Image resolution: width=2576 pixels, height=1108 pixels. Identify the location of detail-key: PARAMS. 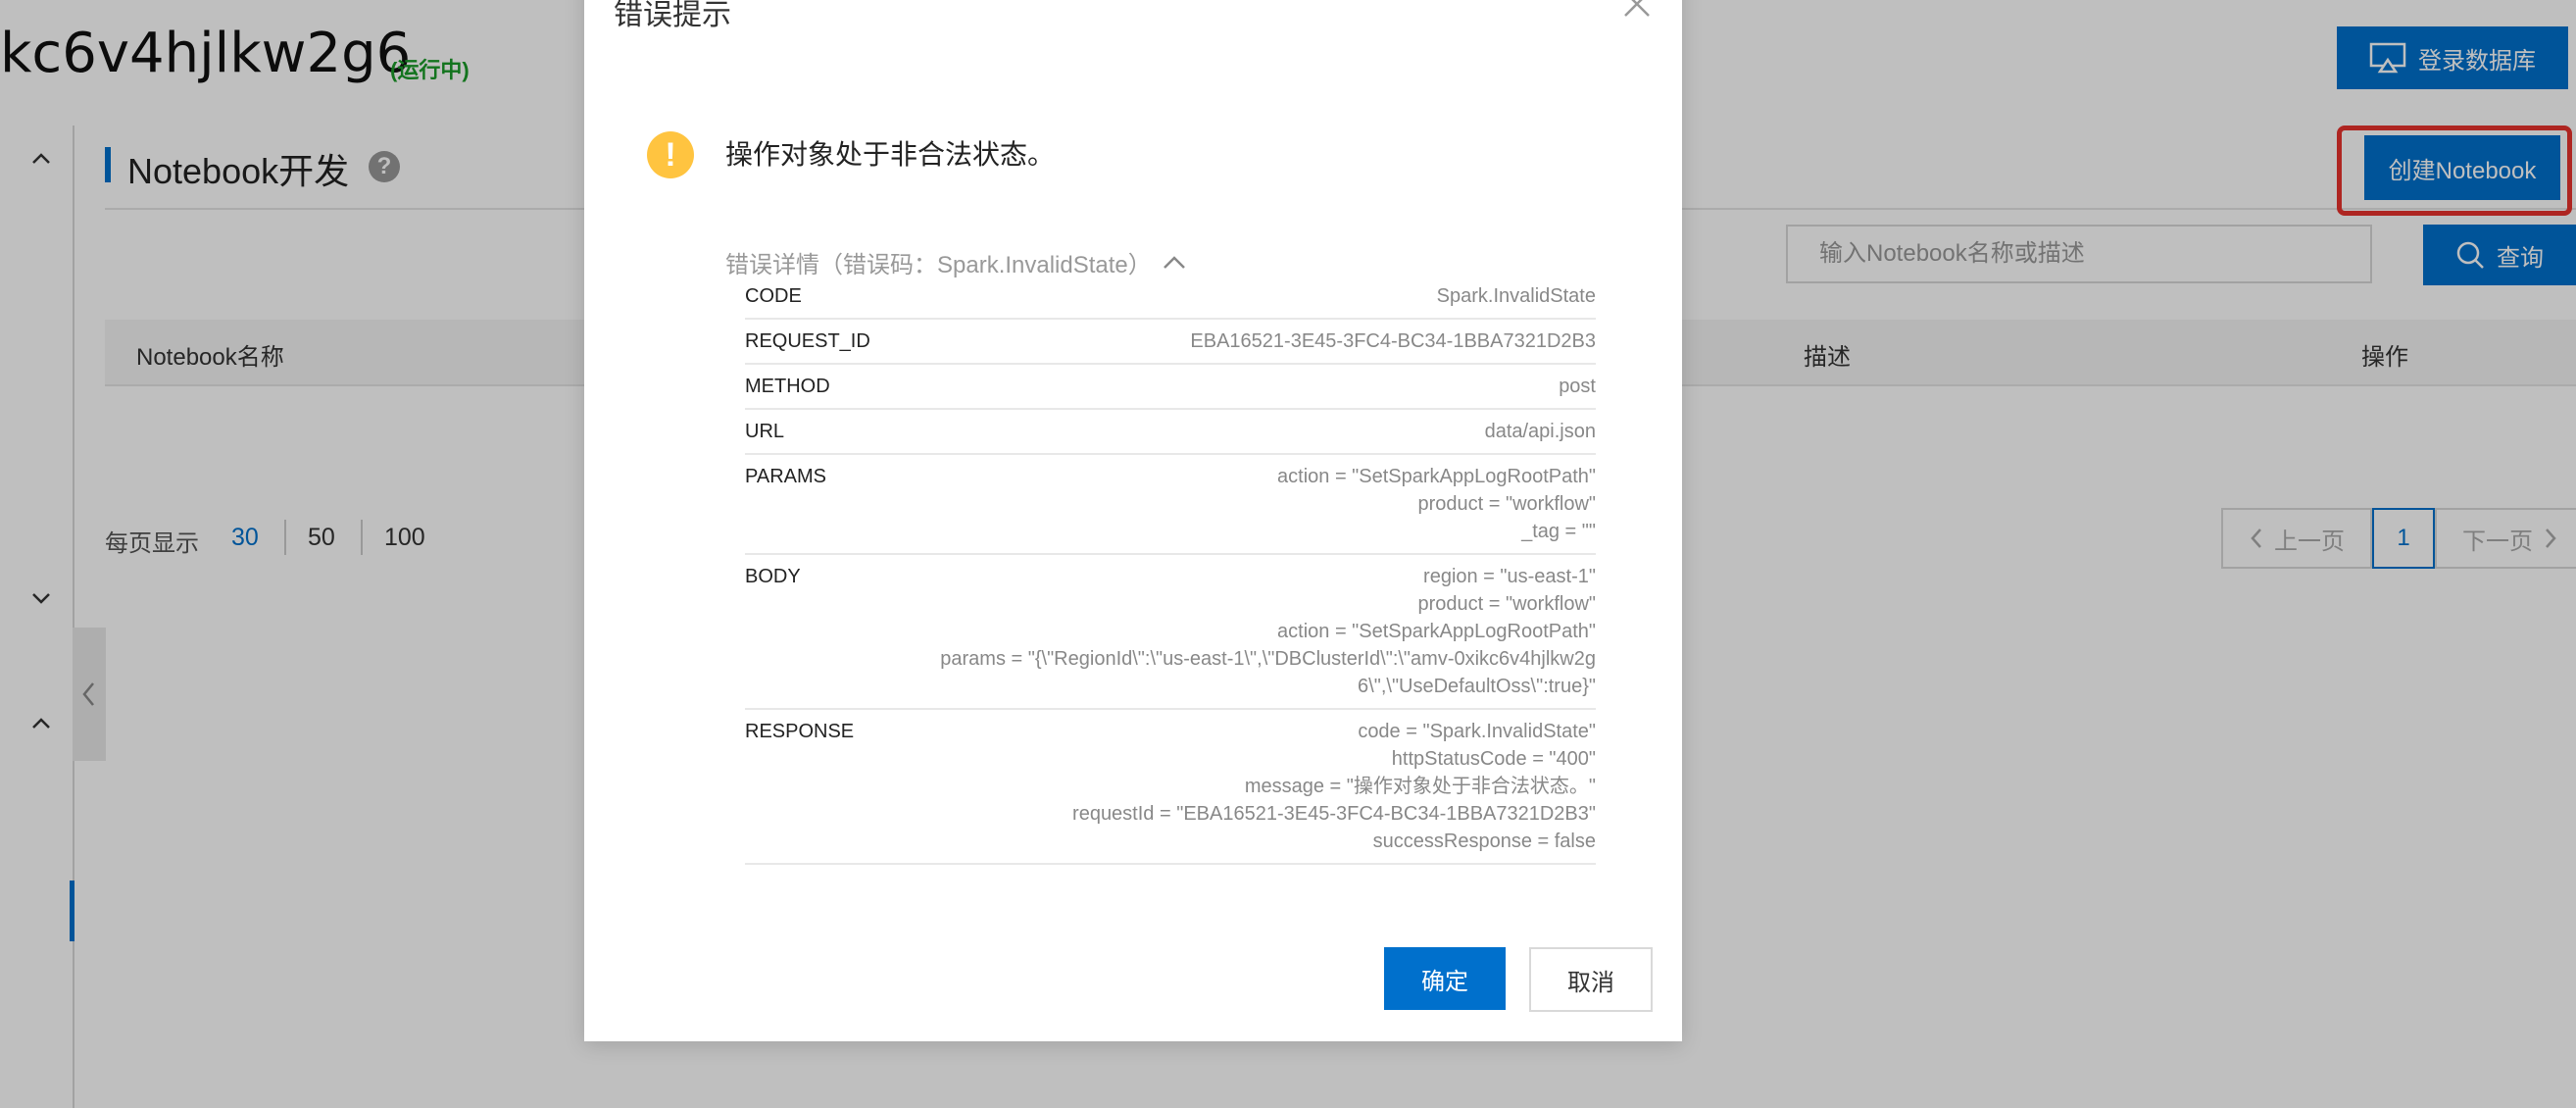
(785, 477).